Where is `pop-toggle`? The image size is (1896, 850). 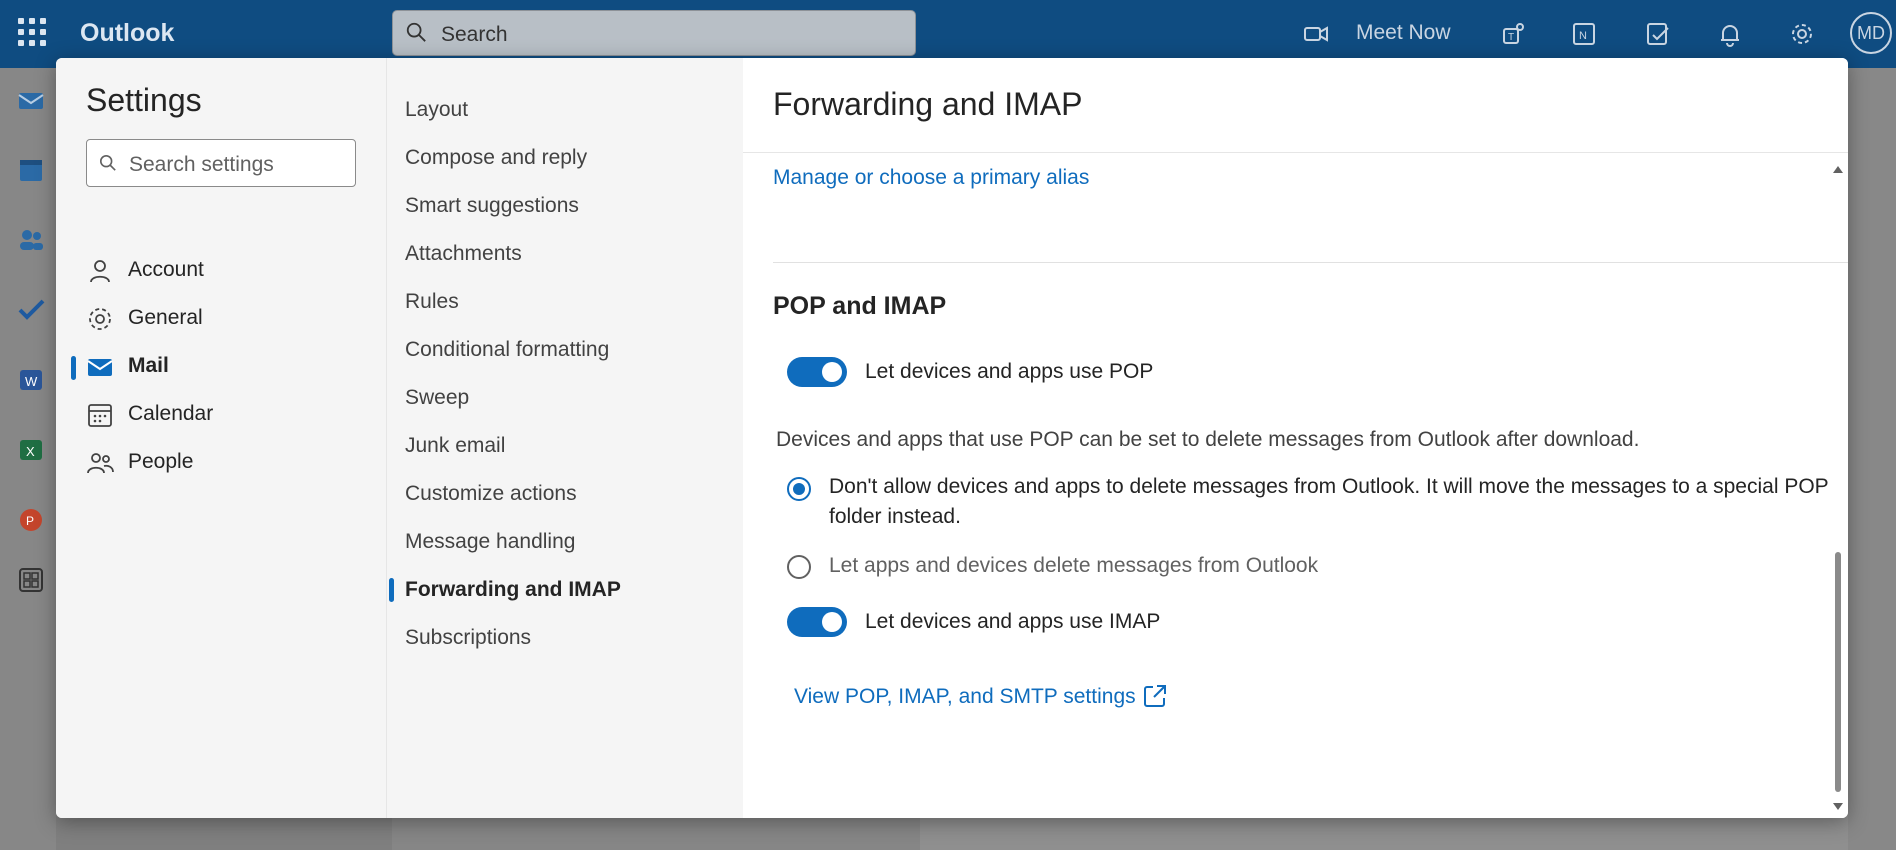 pop-toggle is located at coordinates (817, 372).